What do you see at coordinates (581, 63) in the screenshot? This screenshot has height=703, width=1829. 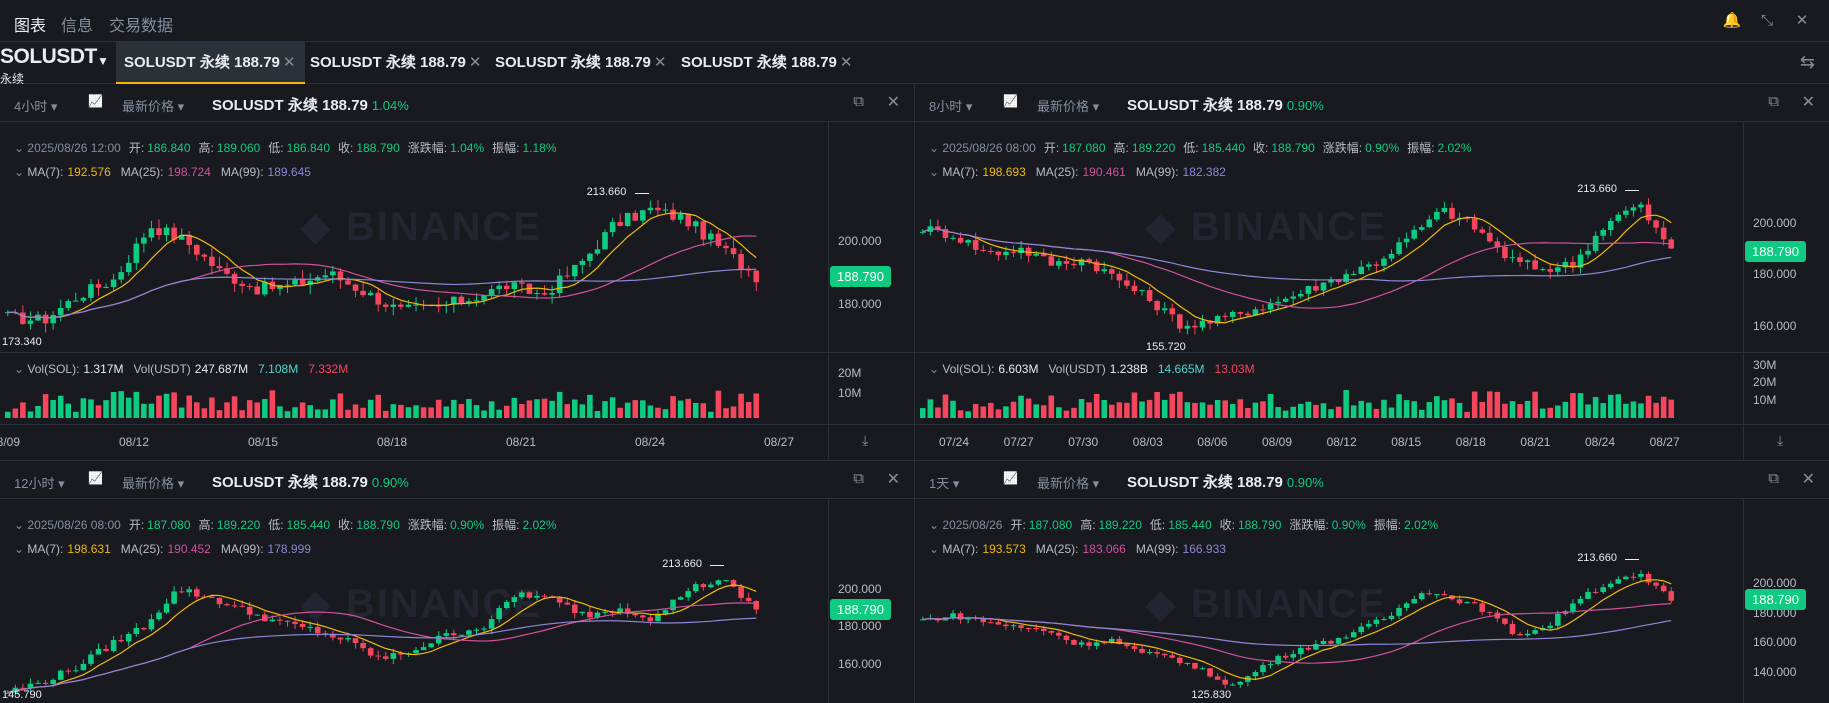 I see `symbol-tab-3: SOLUSDT 永续 188.79 ✕` at bounding box center [581, 63].